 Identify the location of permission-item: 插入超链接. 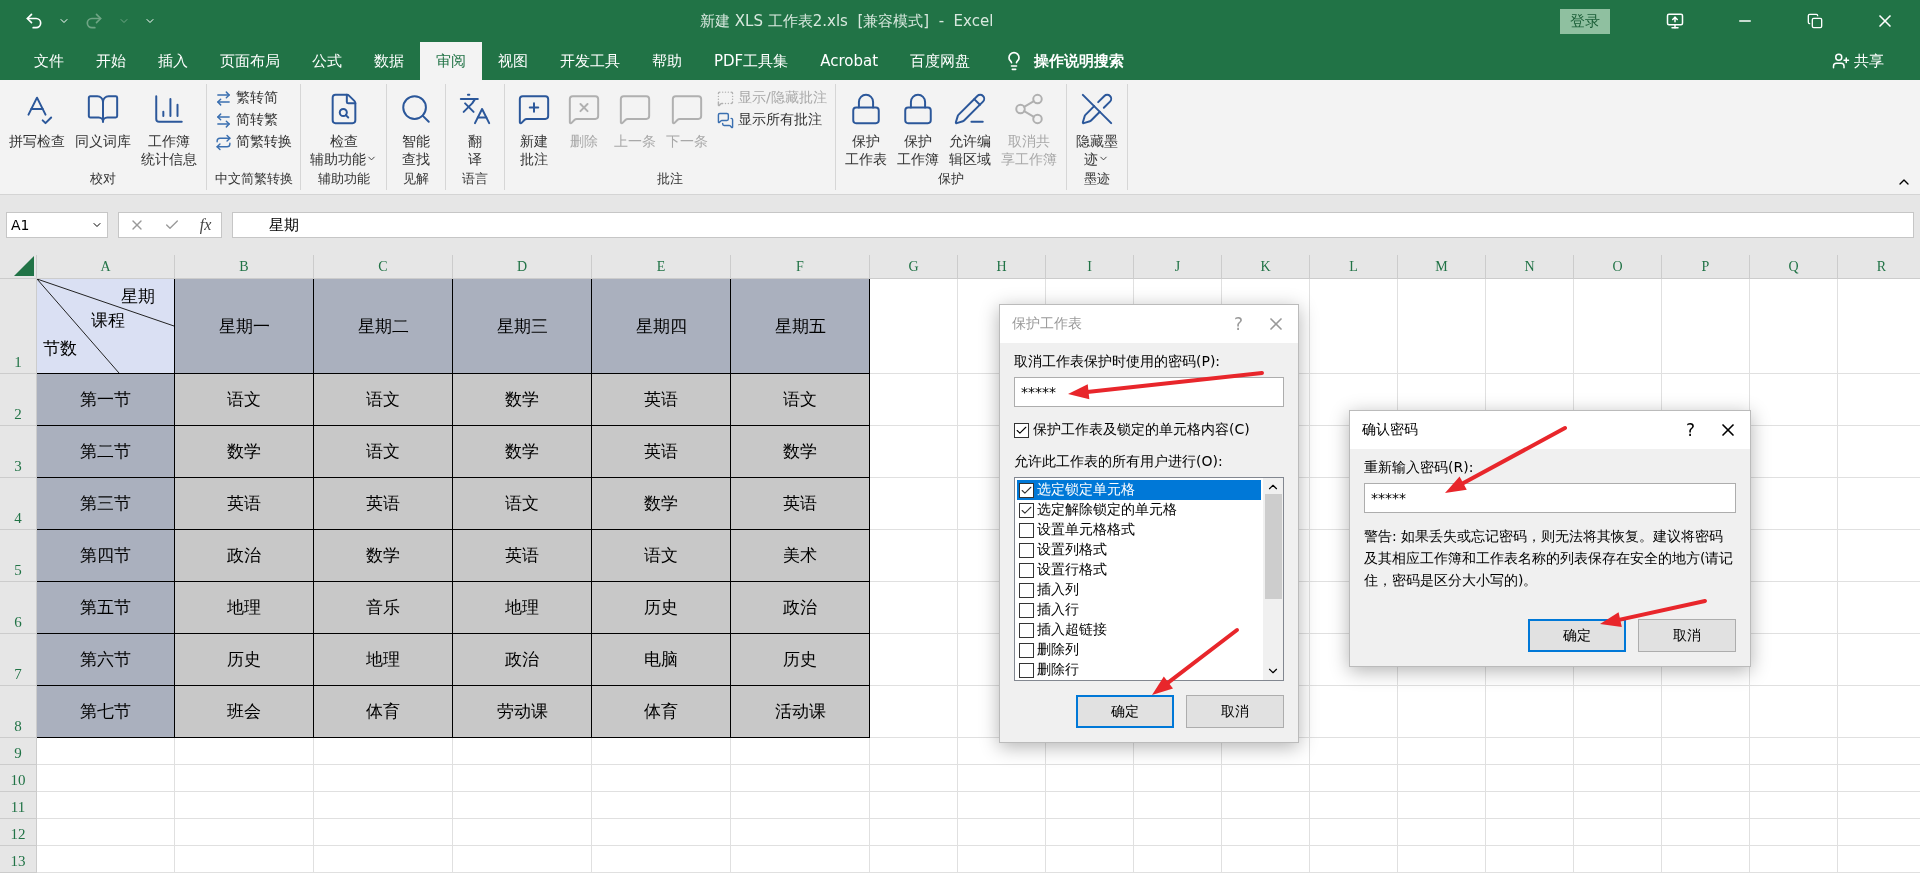
(1139, 630).